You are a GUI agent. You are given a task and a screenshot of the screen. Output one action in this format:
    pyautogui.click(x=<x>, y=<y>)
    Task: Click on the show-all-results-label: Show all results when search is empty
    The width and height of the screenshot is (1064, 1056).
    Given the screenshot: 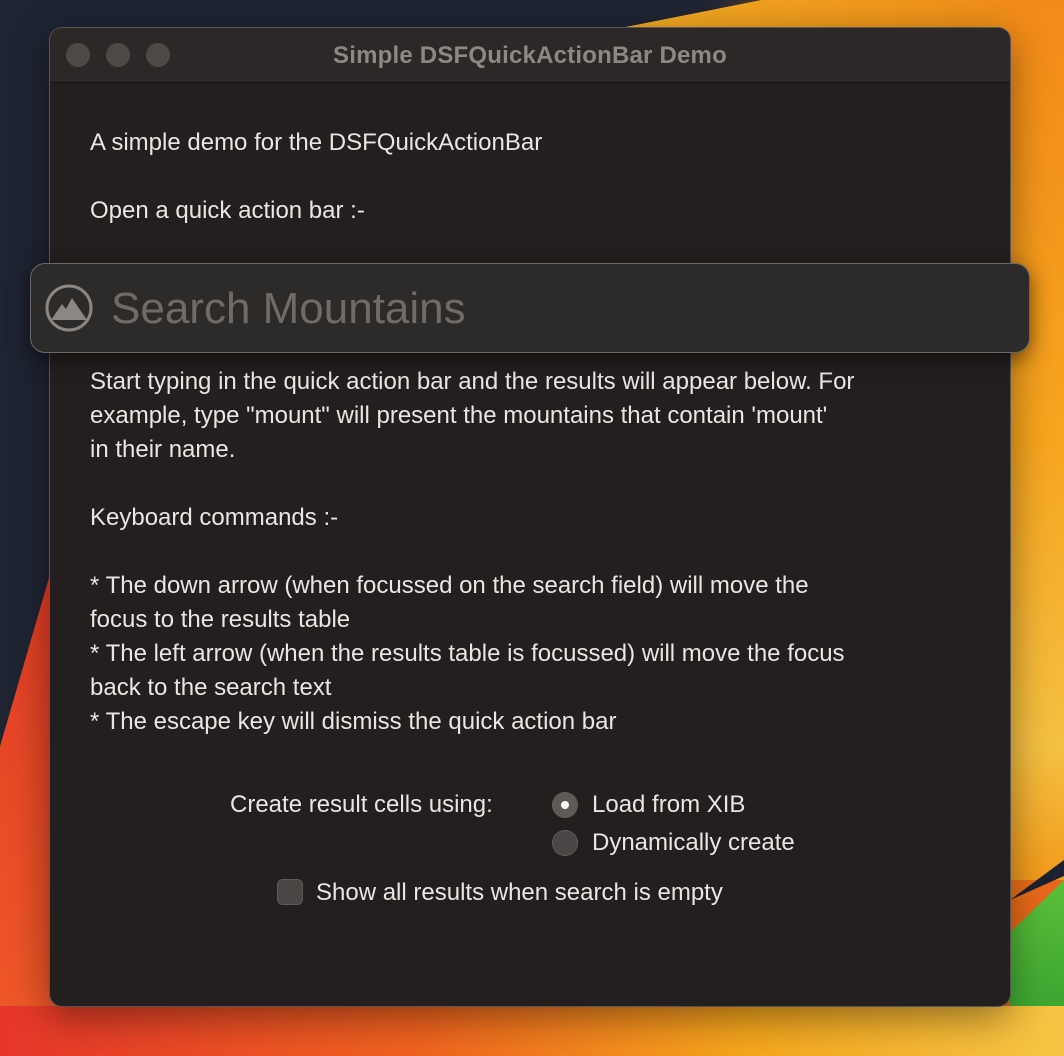 What is the action you would take?
    pyautogui.click(x=519, y=893)
    